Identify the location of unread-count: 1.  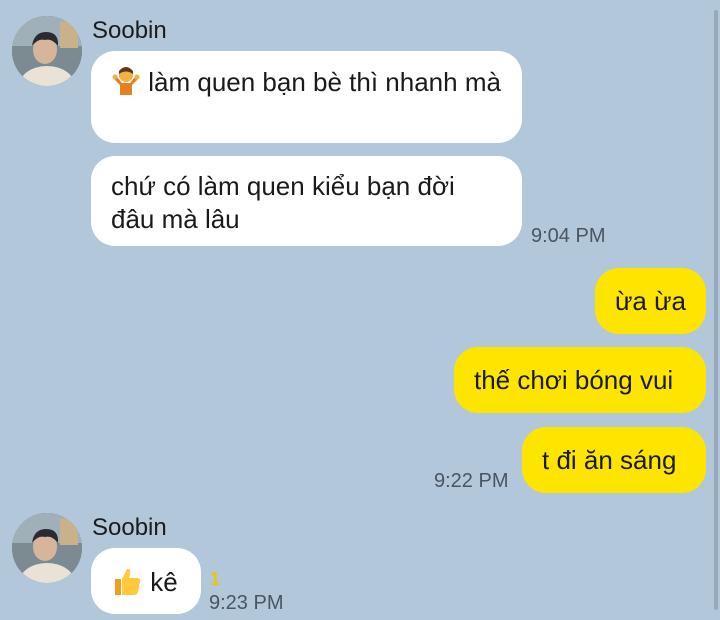
(215, 579).